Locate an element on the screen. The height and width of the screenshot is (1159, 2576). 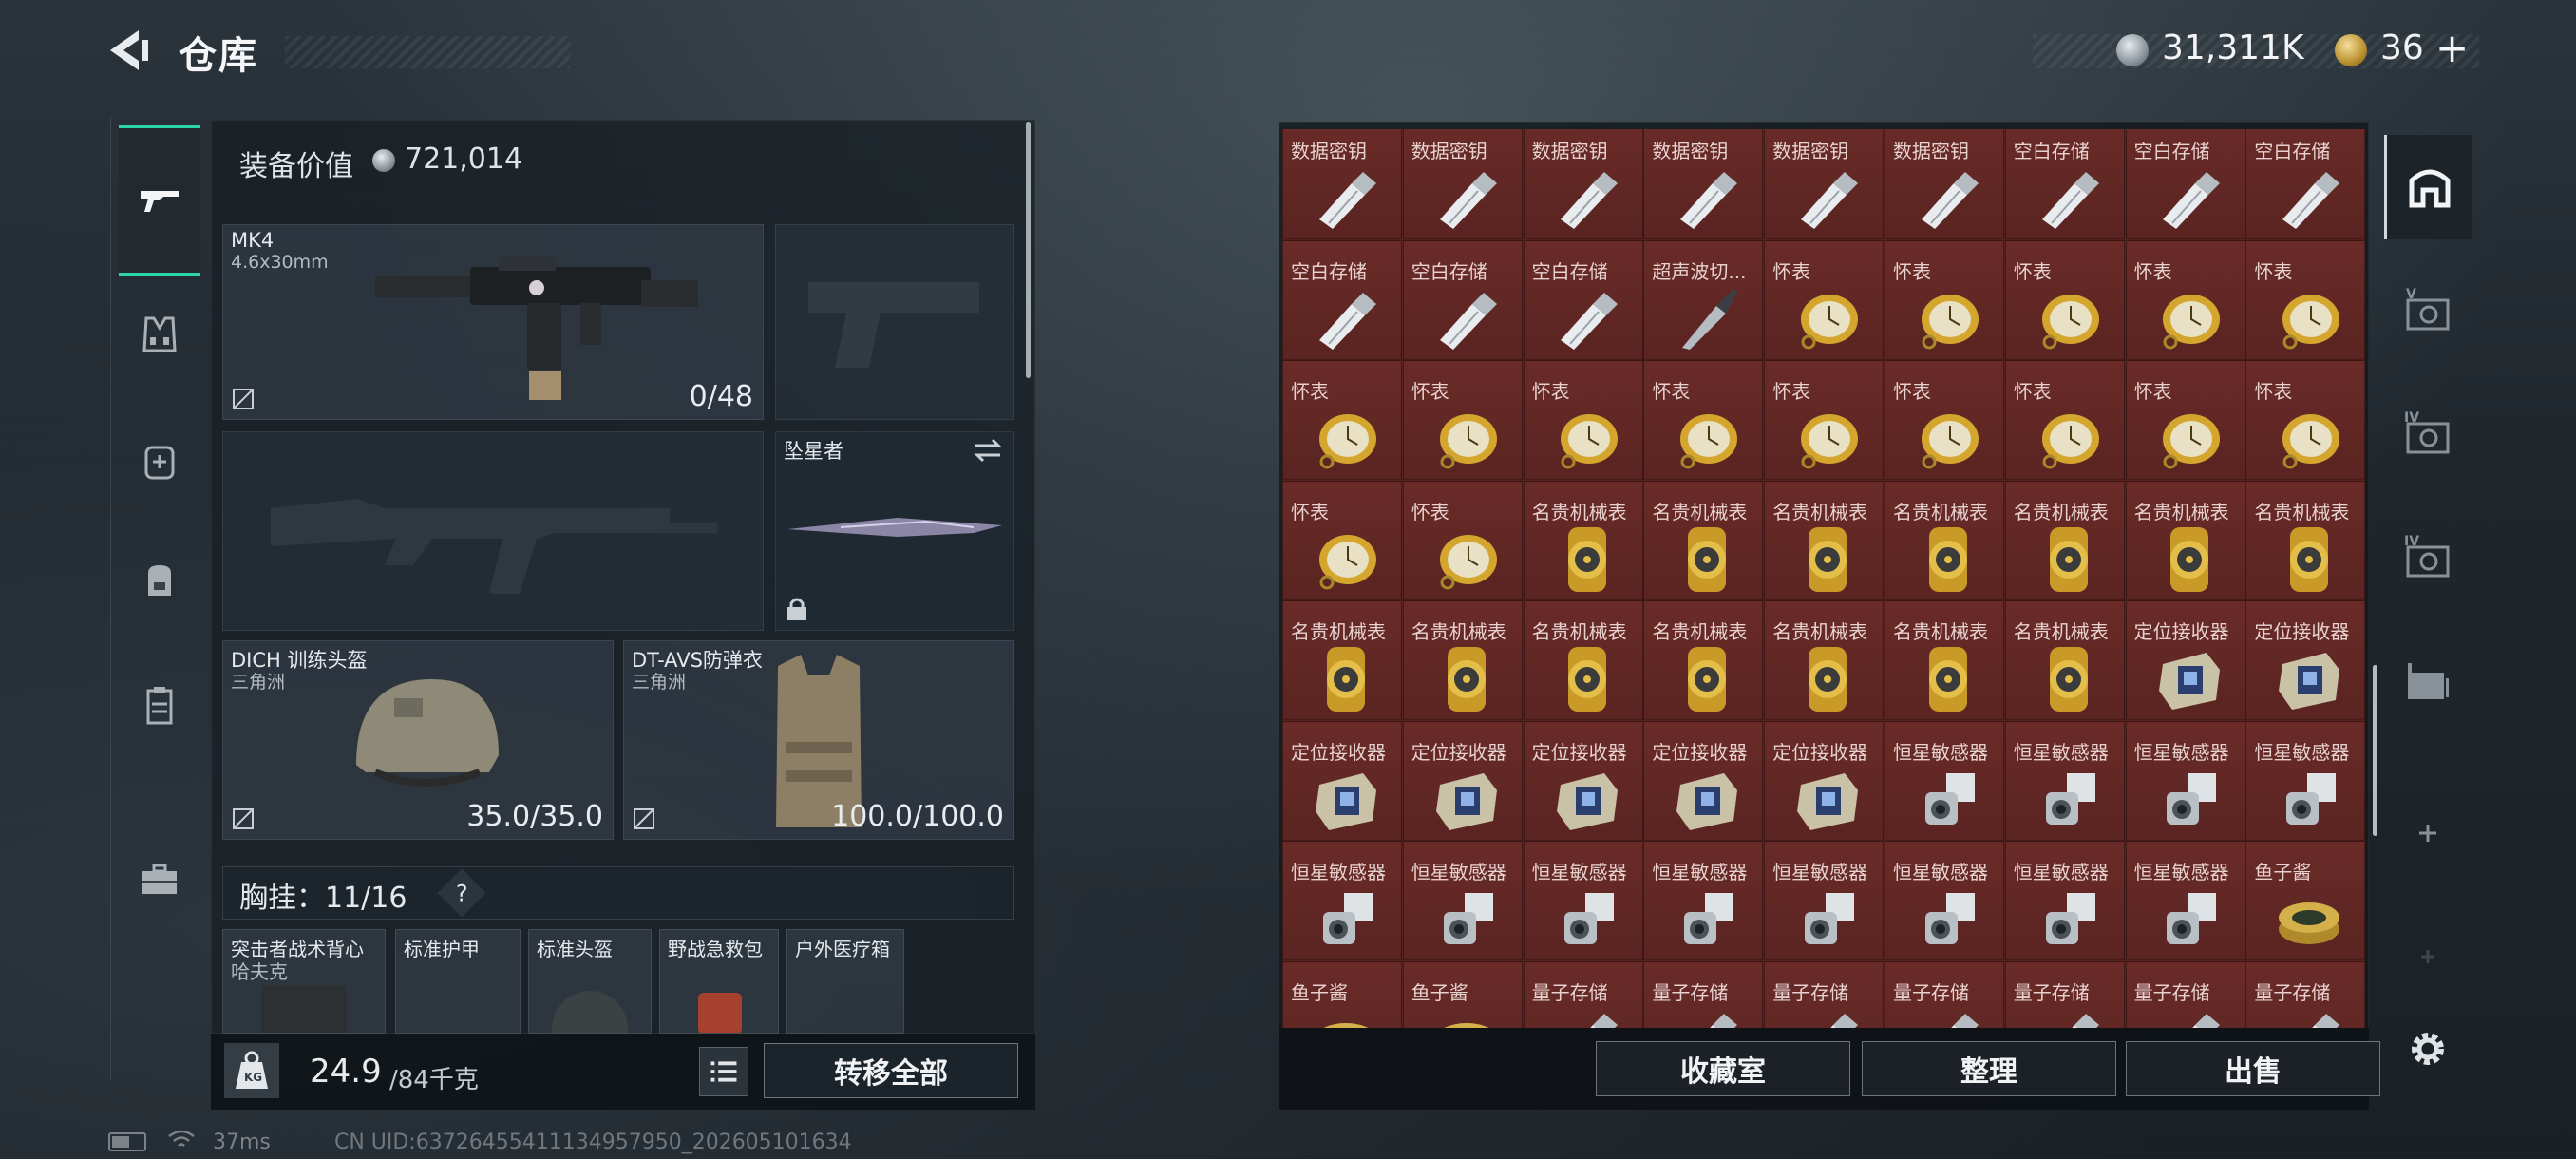
storage-scrollbar is located at coordinates (2375, 750).